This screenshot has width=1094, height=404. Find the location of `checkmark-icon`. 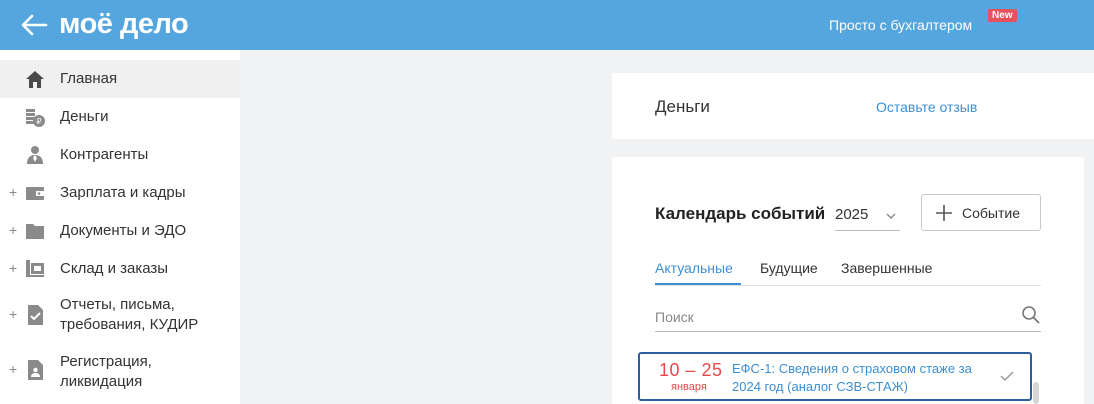

checkmark-icon is located at coordinates (1007, 376).